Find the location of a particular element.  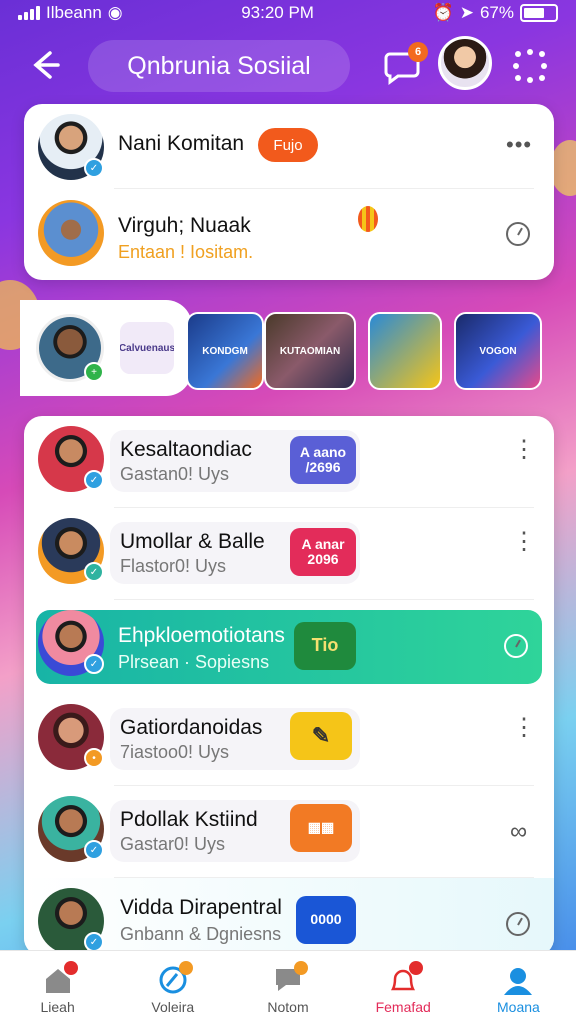

tab-label: Voleira is located at coordinates (173, 1007).